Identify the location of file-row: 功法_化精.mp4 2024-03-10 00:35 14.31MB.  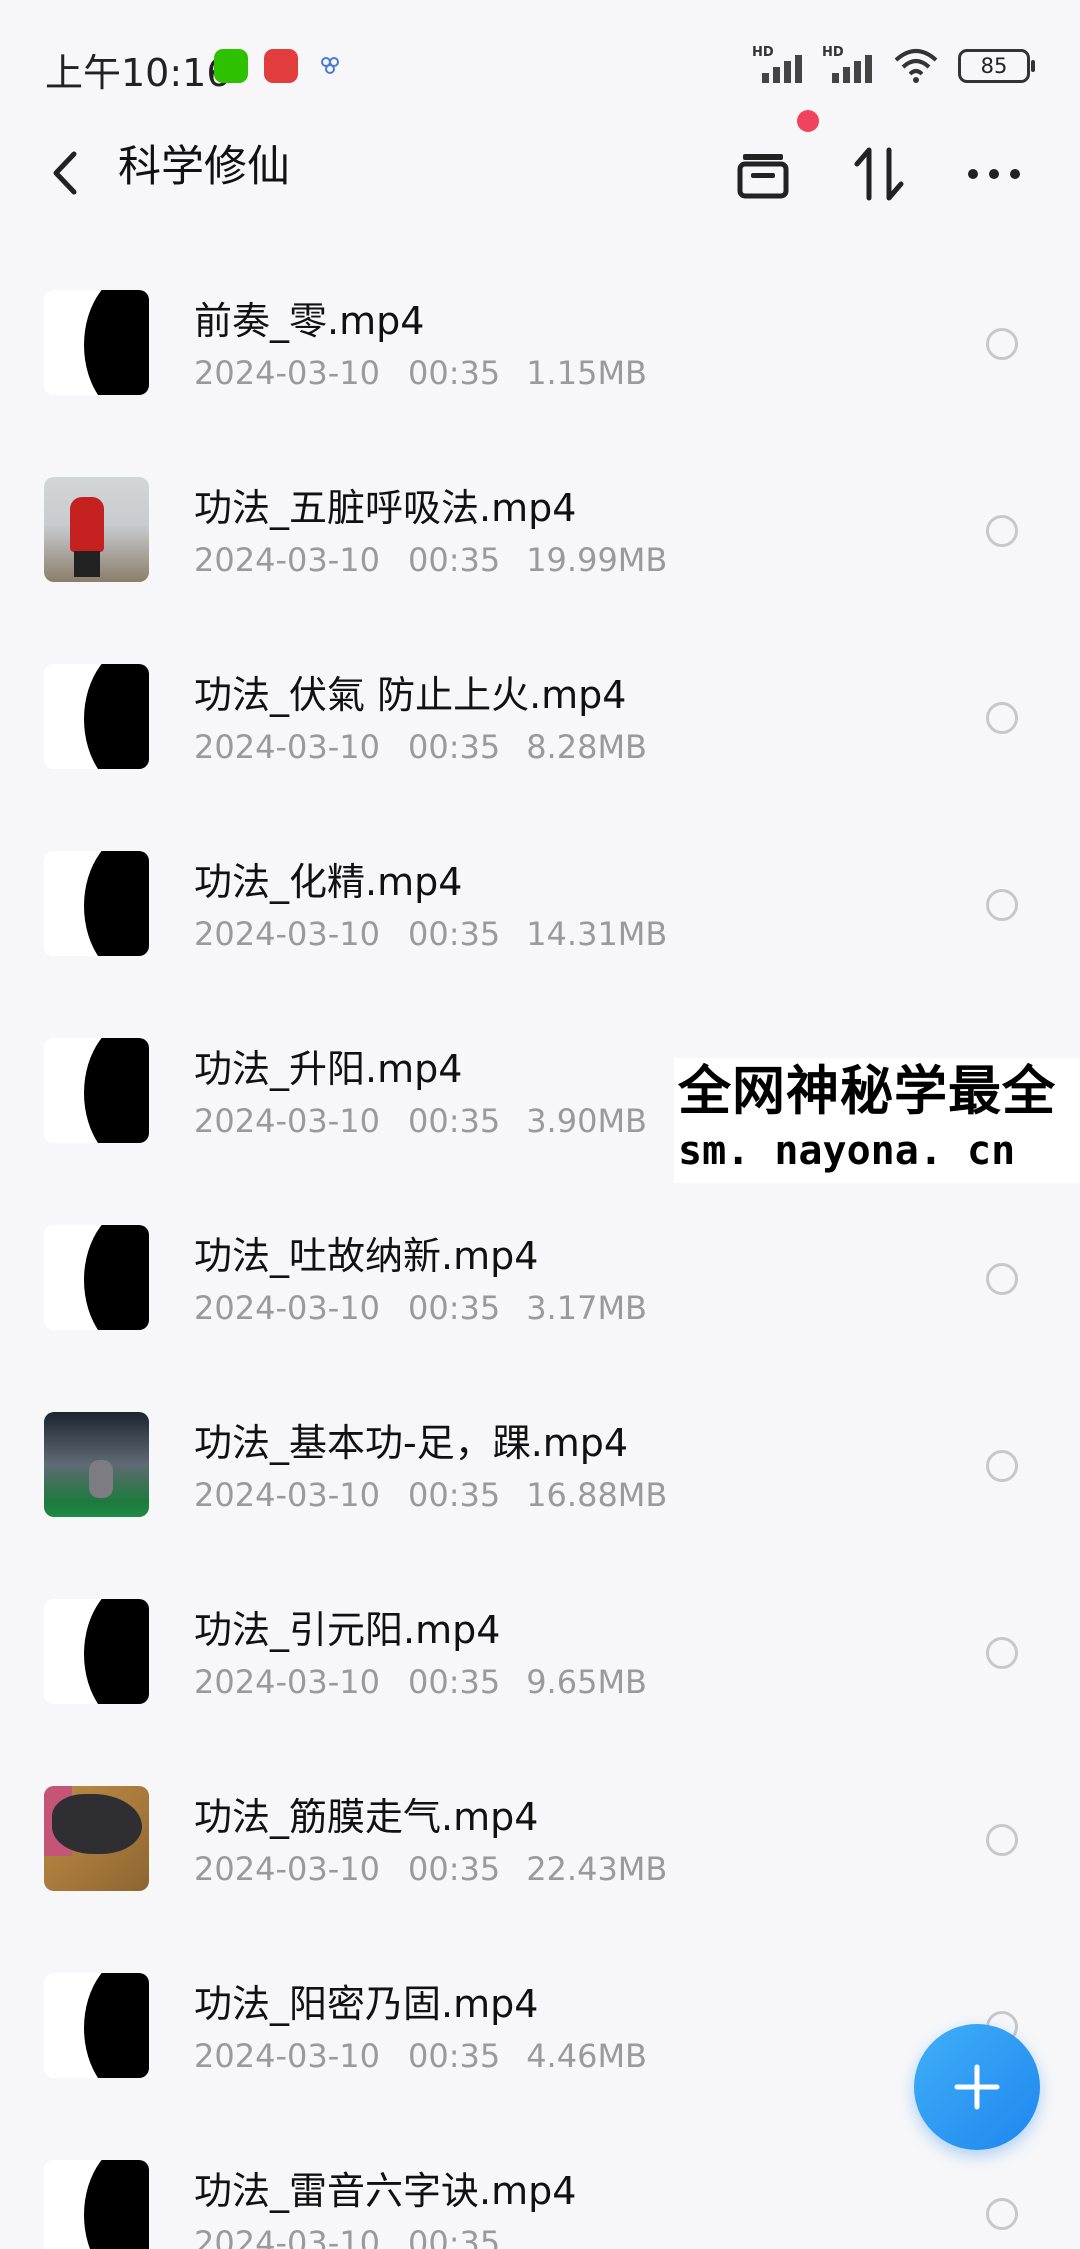
(540, 924).